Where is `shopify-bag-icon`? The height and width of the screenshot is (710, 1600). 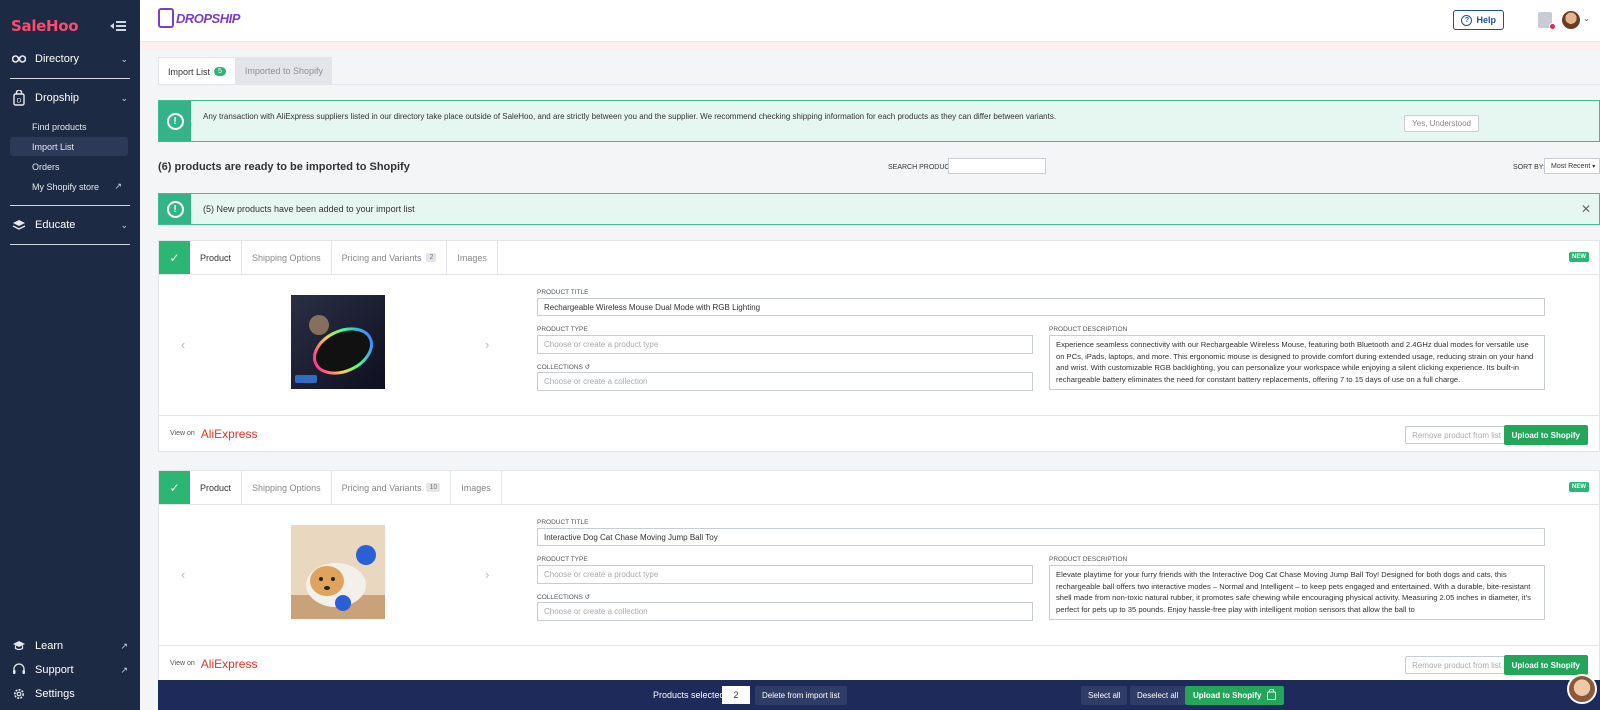
shopify-bag-icon is located at coordinates (1272, 695).